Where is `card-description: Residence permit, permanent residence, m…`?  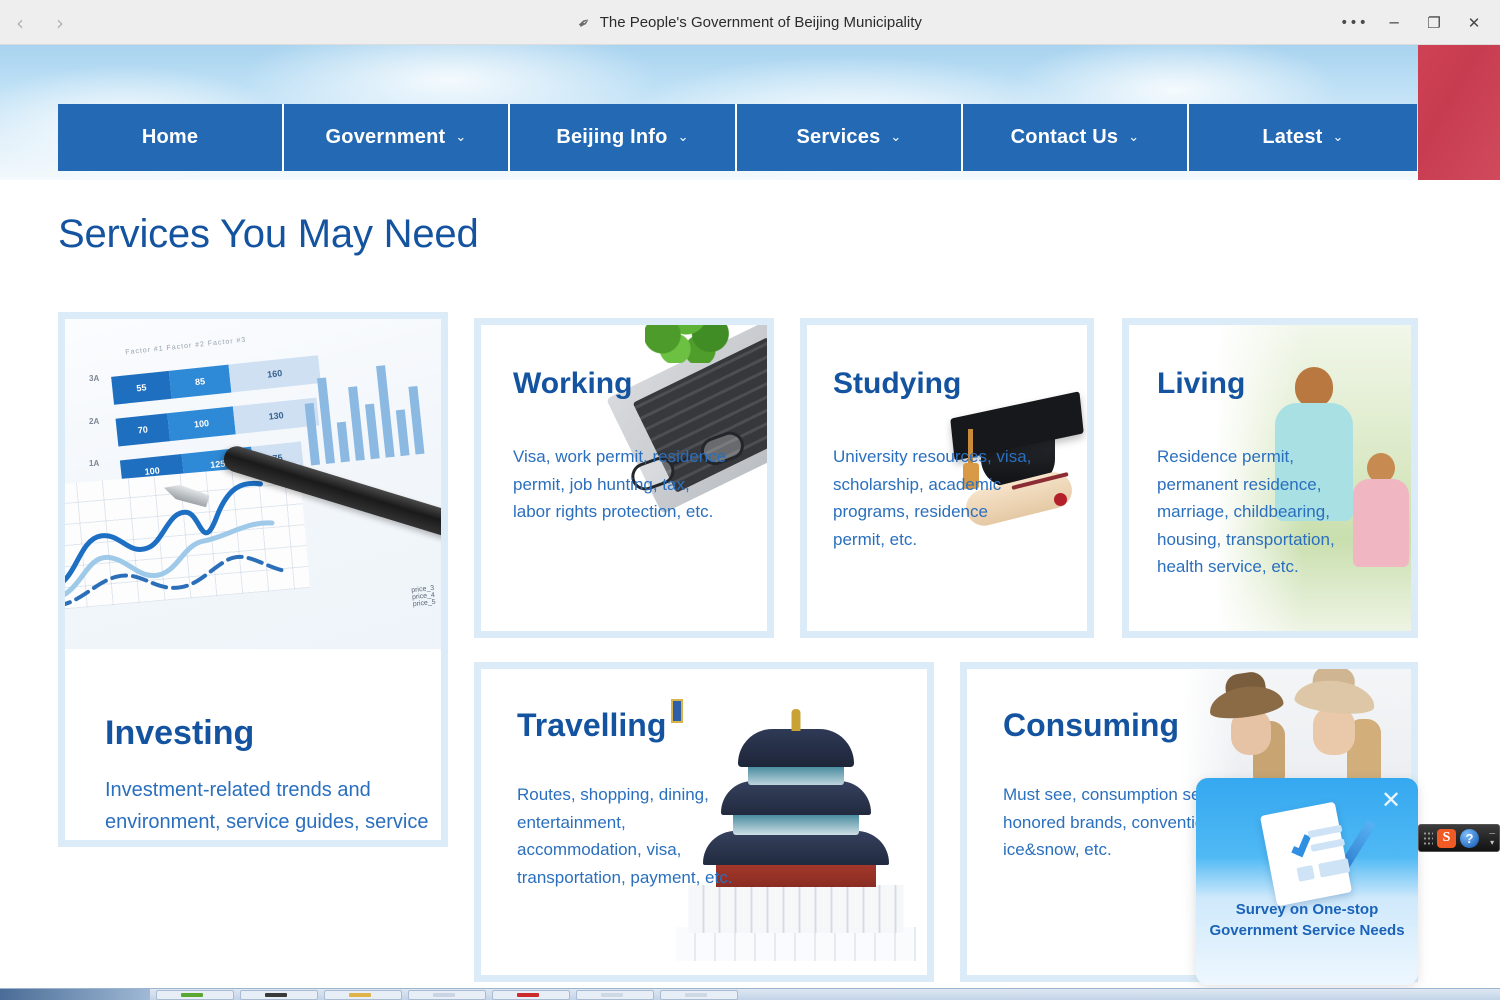
card-description: Residence permit, permanent residence, m… is located at coordinates (1246, 512).